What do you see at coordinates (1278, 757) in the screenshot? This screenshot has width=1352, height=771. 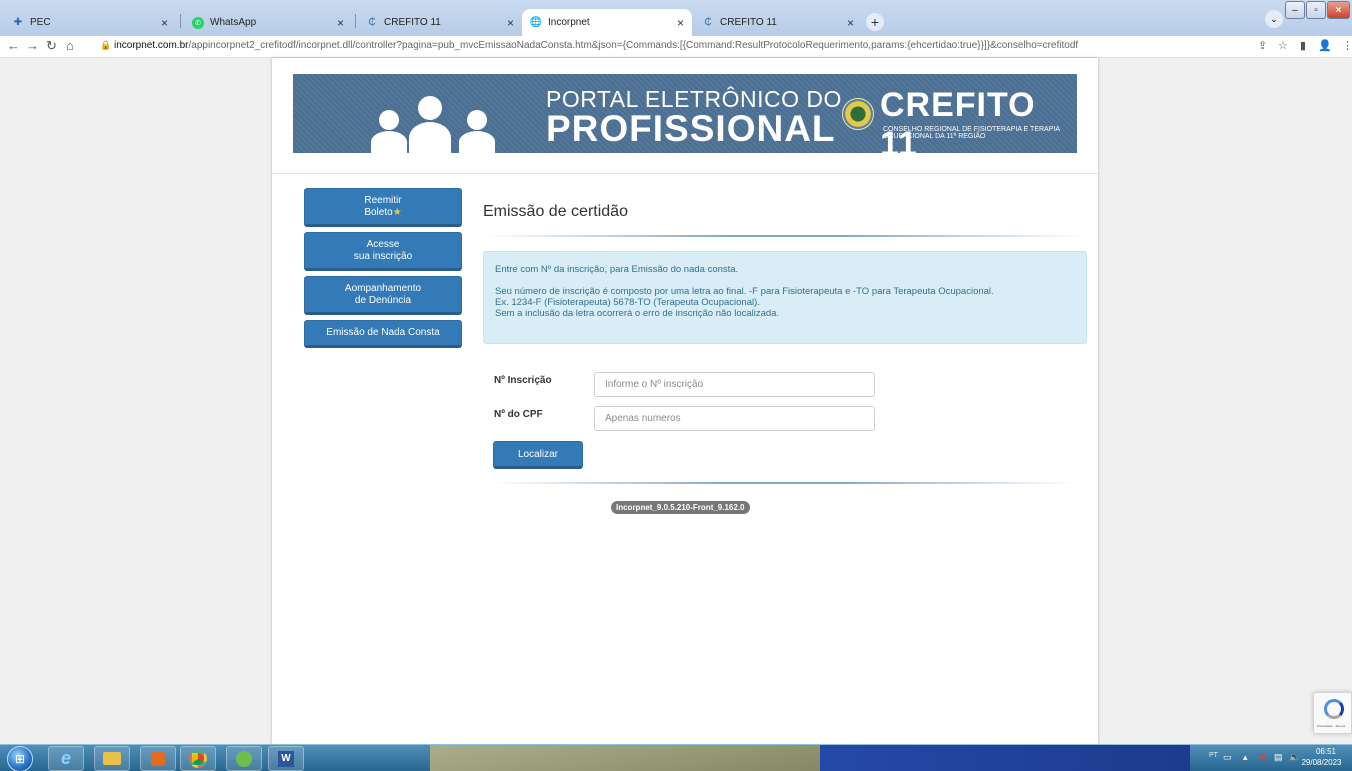 I see `network-icon: ▤` at bounding box center [1278, 757].